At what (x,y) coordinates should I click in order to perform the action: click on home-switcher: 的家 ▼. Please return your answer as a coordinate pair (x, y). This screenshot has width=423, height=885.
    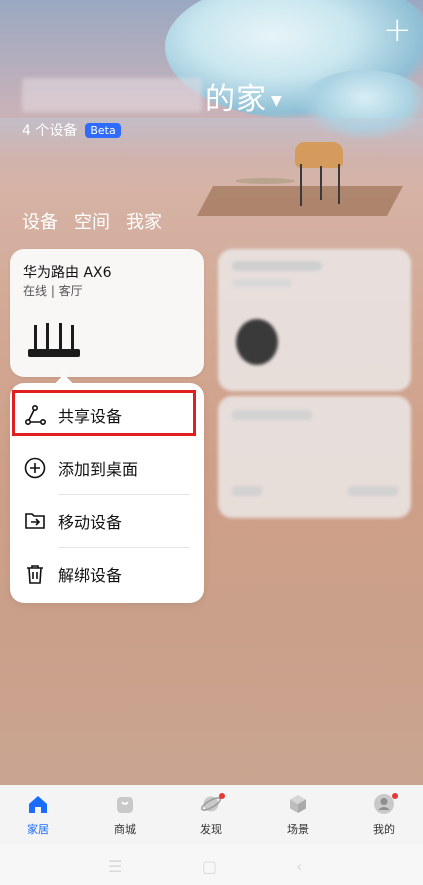
    Looking at the image, I should click on (244, 96).